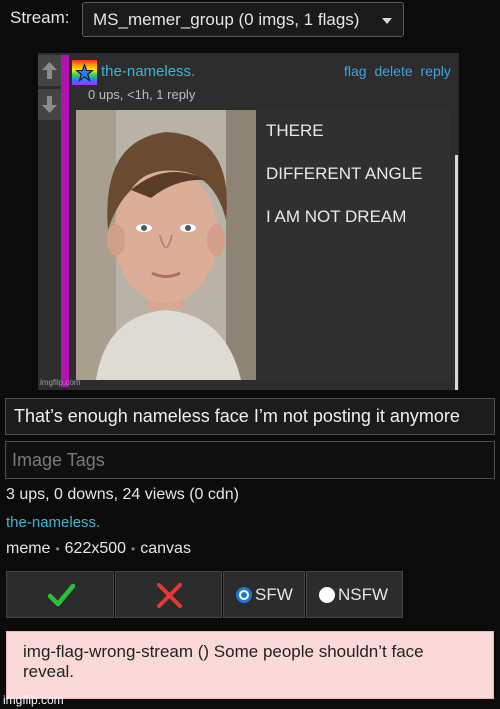 The width and height of the screenshot is (500, 709). Describe the element at coordinates (33, 700) in the screenshot. I see `imgflip-watermark: imgflip.com` at that location.